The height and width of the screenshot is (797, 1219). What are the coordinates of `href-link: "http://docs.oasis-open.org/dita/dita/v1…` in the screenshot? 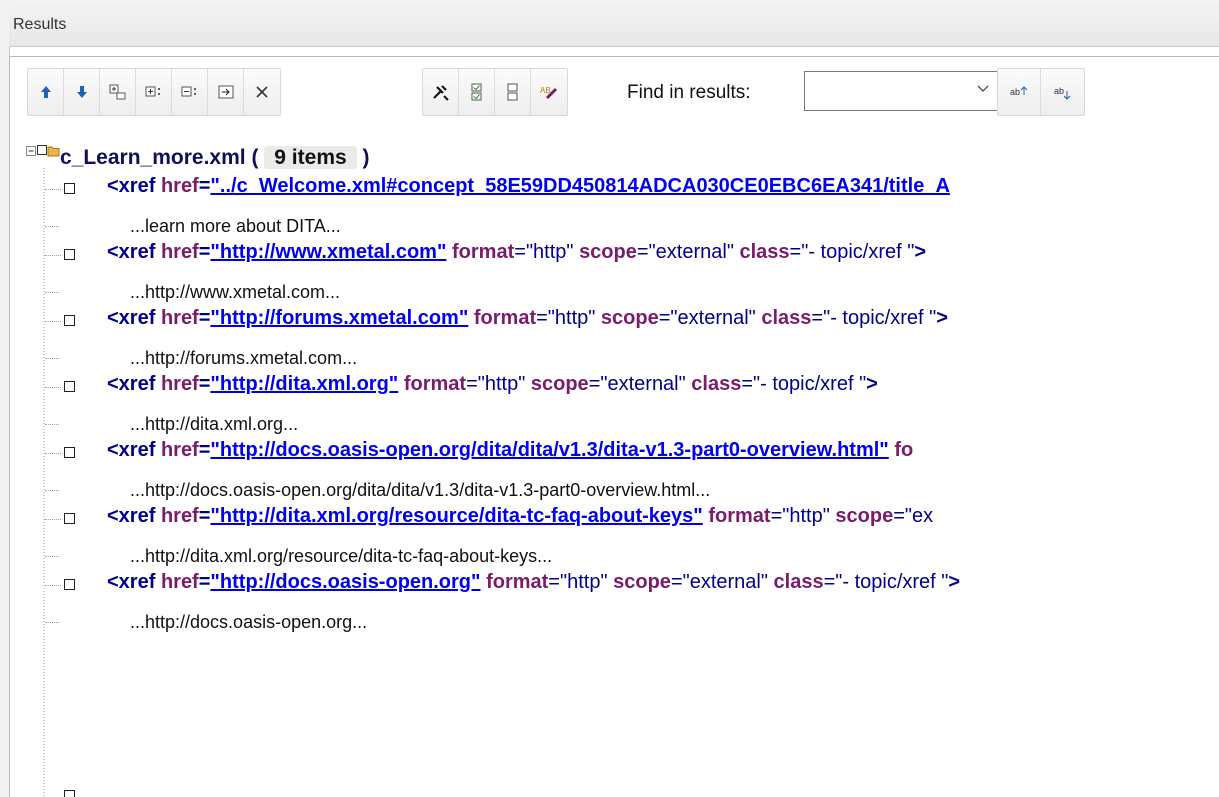 It's located at (549, 450).